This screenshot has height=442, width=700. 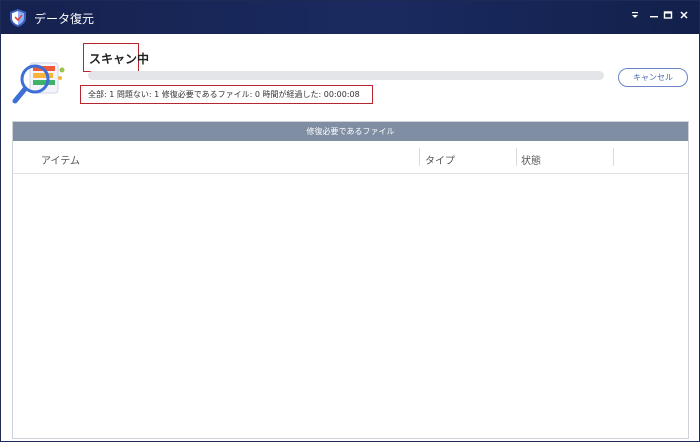 What do you see at coordinates (653, 77) in the screenshot?
I see `cancel-button: キャンセル` at bounding box center [653, 77].